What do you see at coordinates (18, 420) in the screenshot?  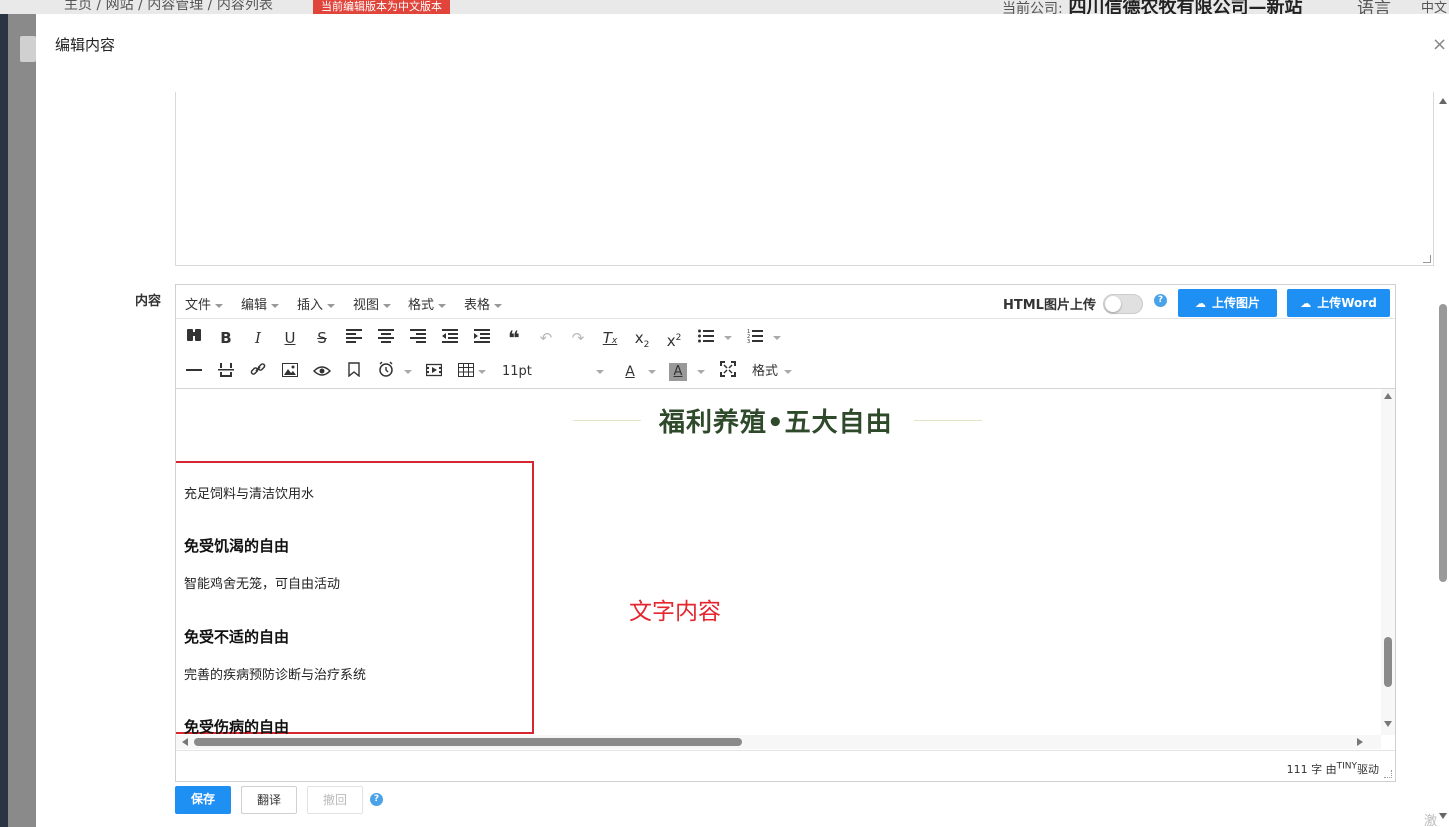 I see `background-sidebar` at bounding box center [18, 420].